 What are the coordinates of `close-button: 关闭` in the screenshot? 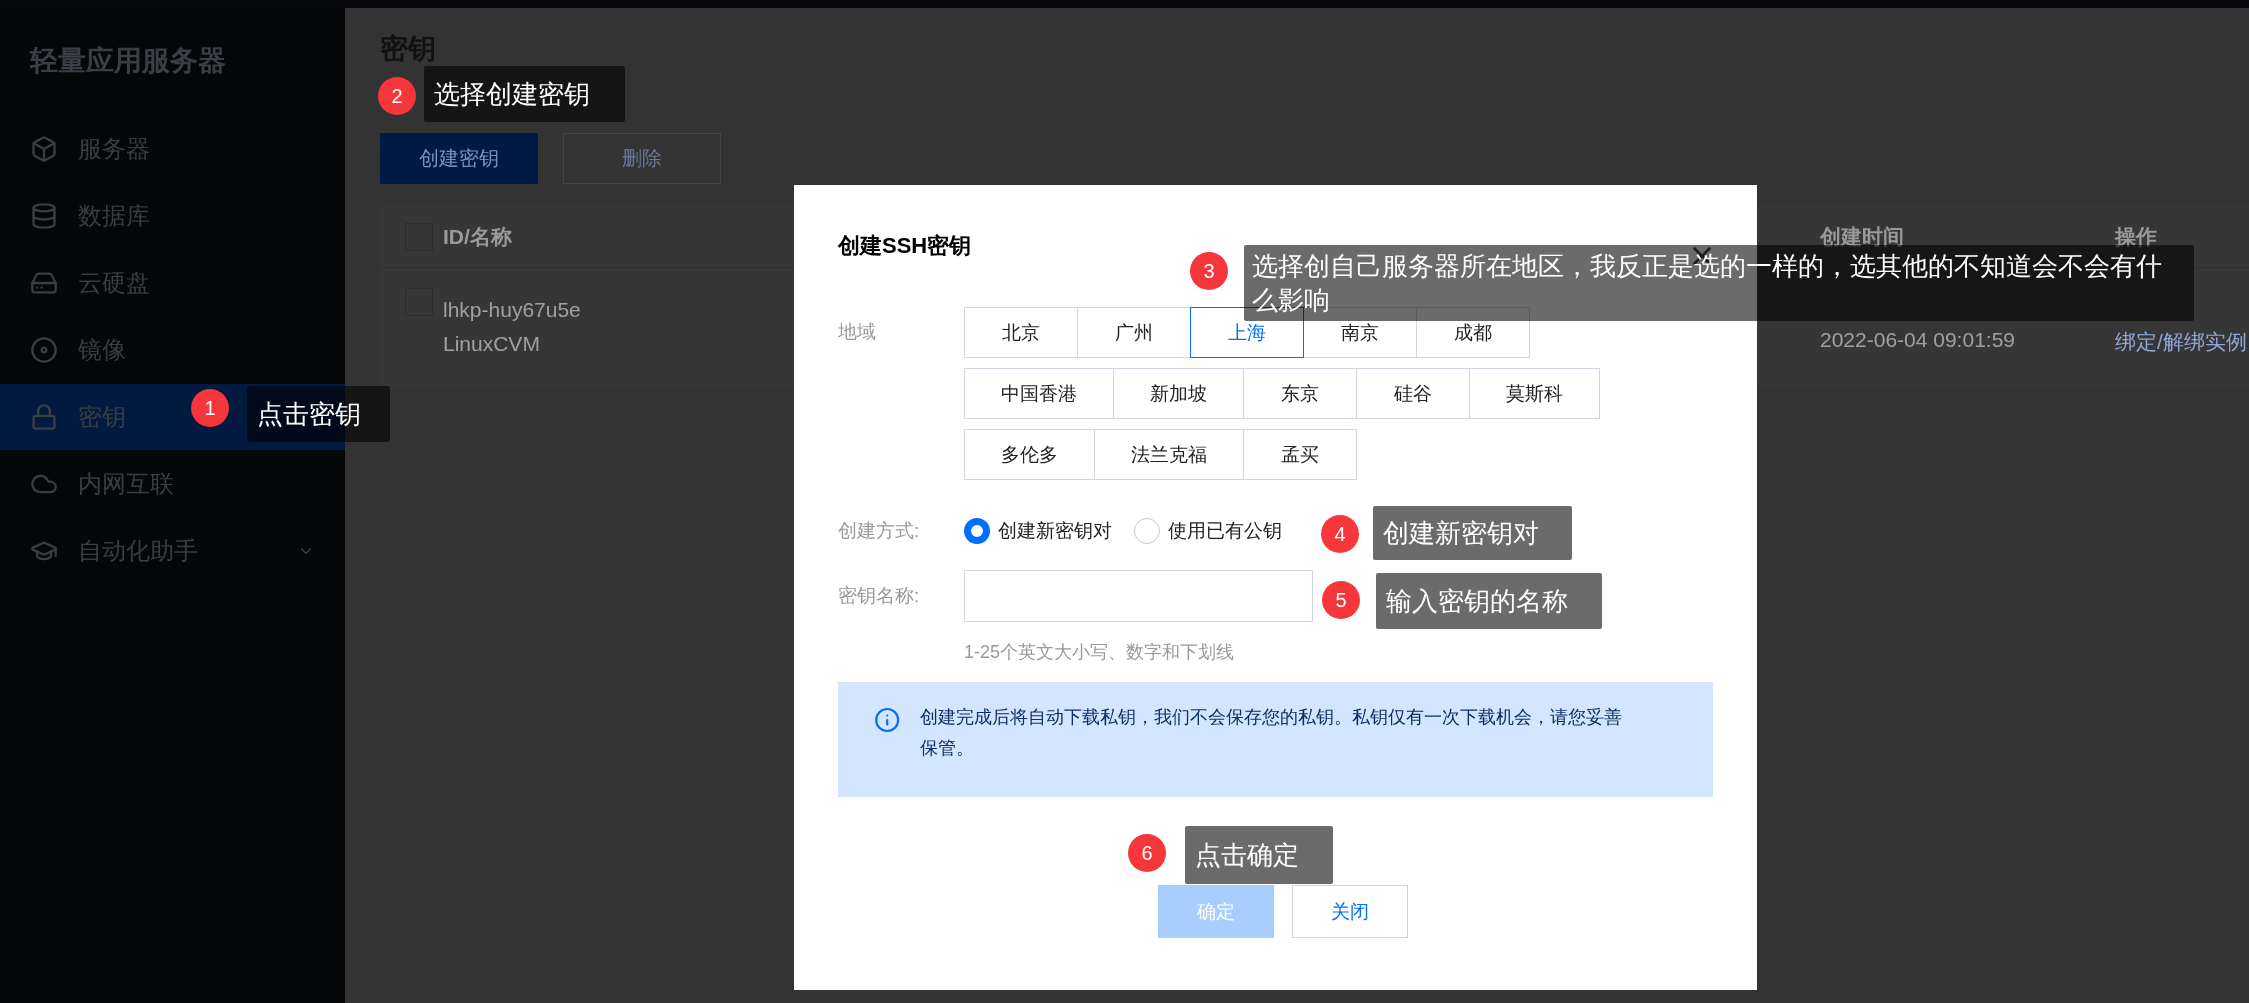 It's located at (1349, 911).